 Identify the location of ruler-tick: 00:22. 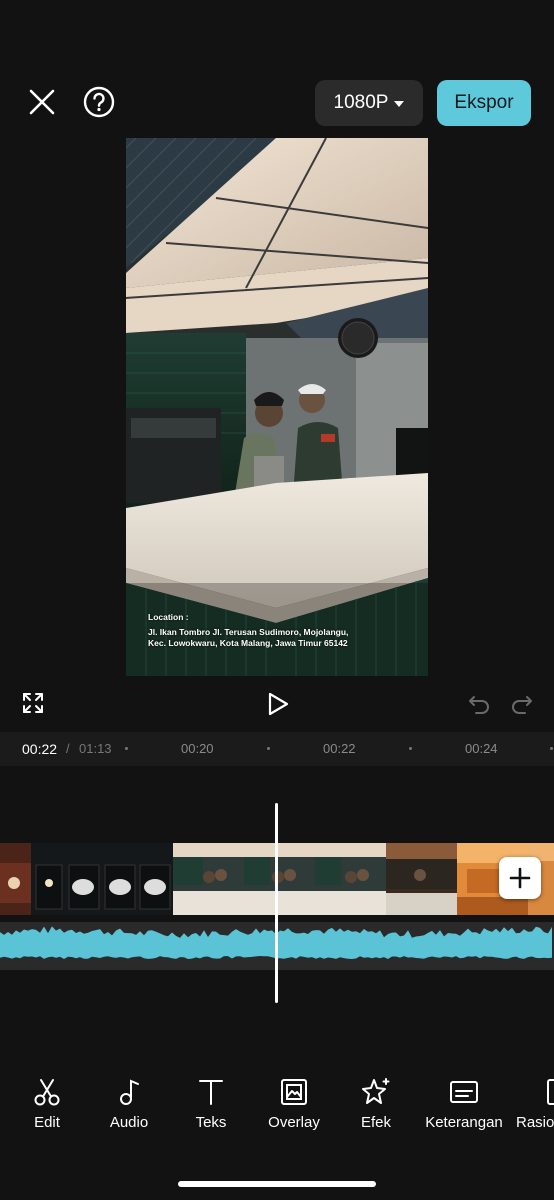
(339, 748).